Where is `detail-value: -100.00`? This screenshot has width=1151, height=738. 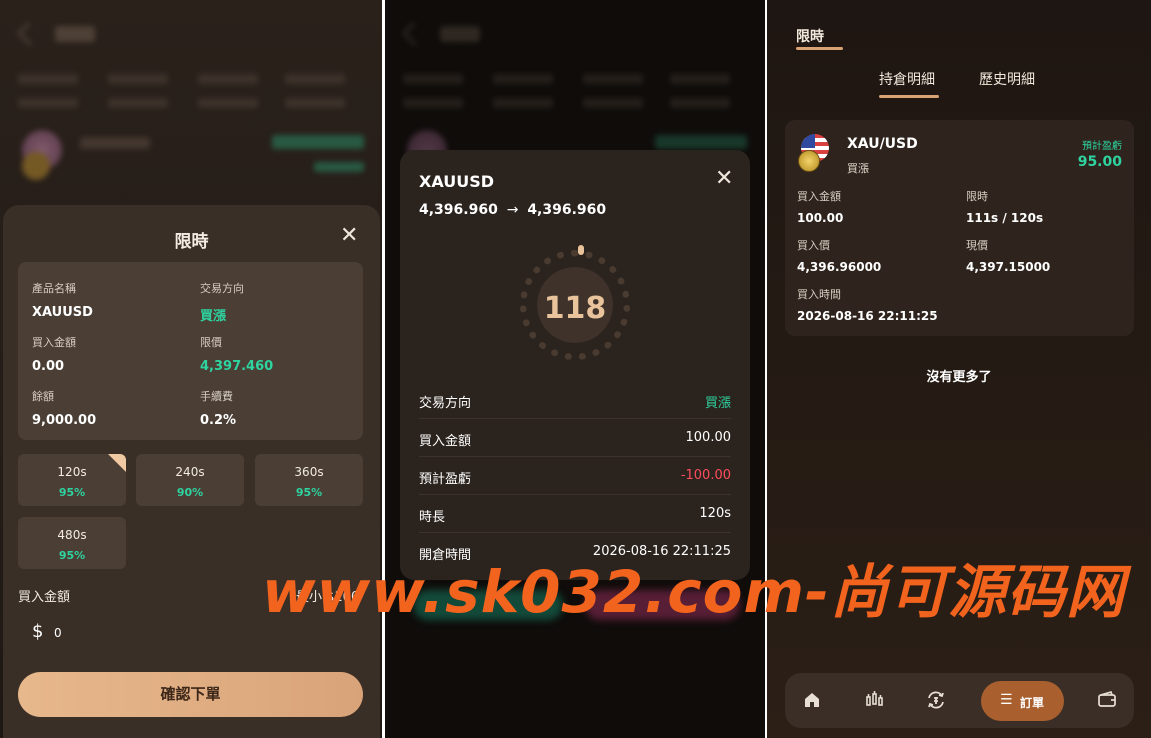
detail-value: -100.00 is located at coordinates (705, 475).